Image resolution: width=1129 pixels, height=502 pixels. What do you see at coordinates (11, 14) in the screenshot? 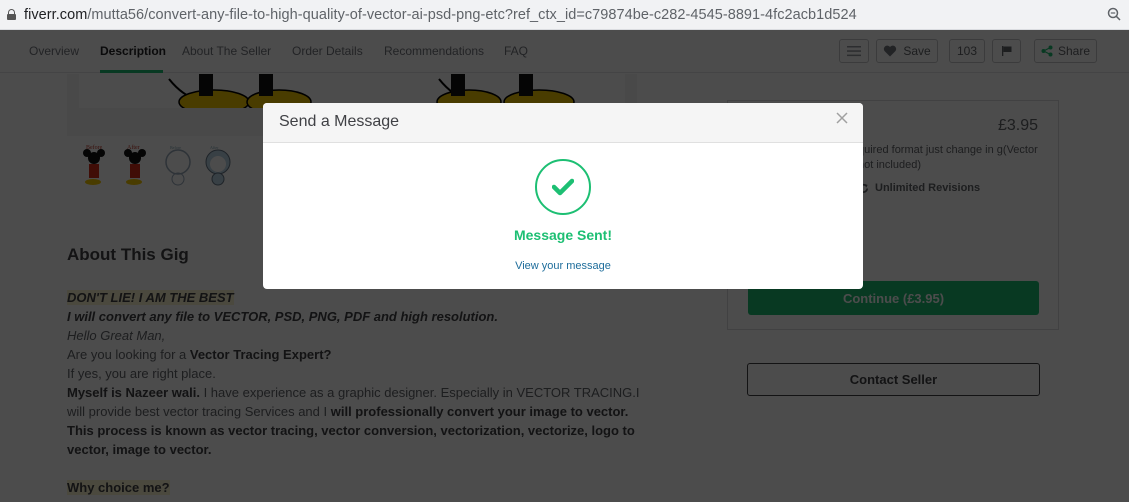
I see `lock-icon` at bounding box center [11, 14].